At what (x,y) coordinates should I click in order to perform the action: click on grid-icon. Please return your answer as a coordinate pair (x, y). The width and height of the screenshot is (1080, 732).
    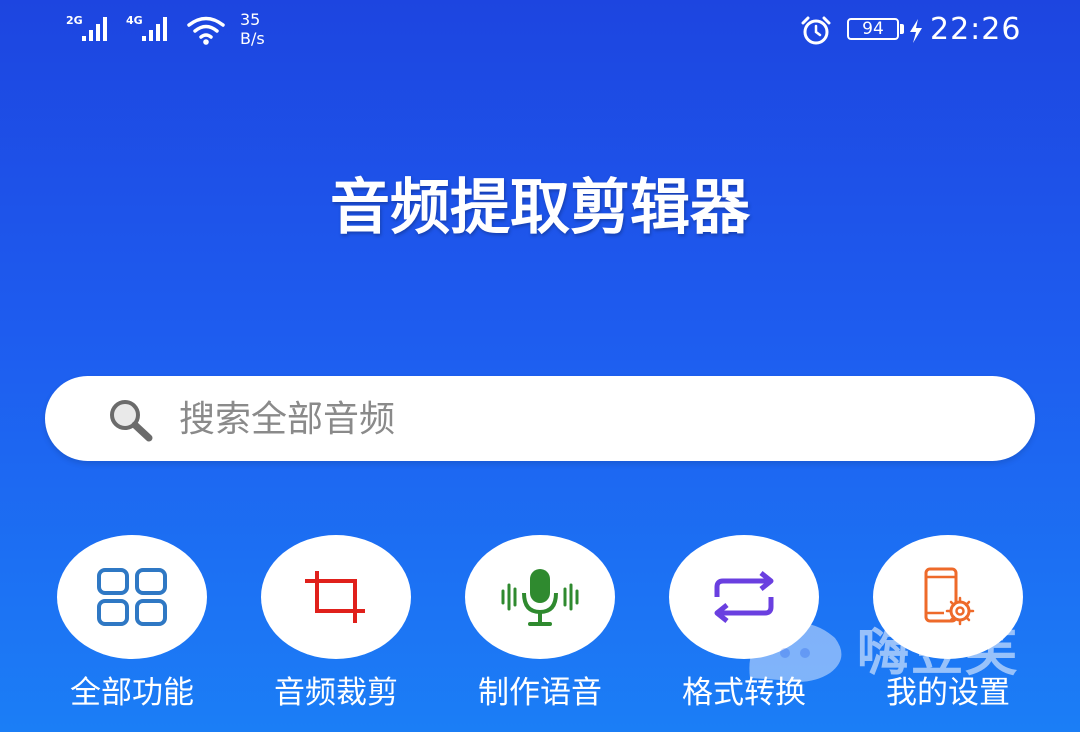
    Looking at the image, I should click on (132, 597).